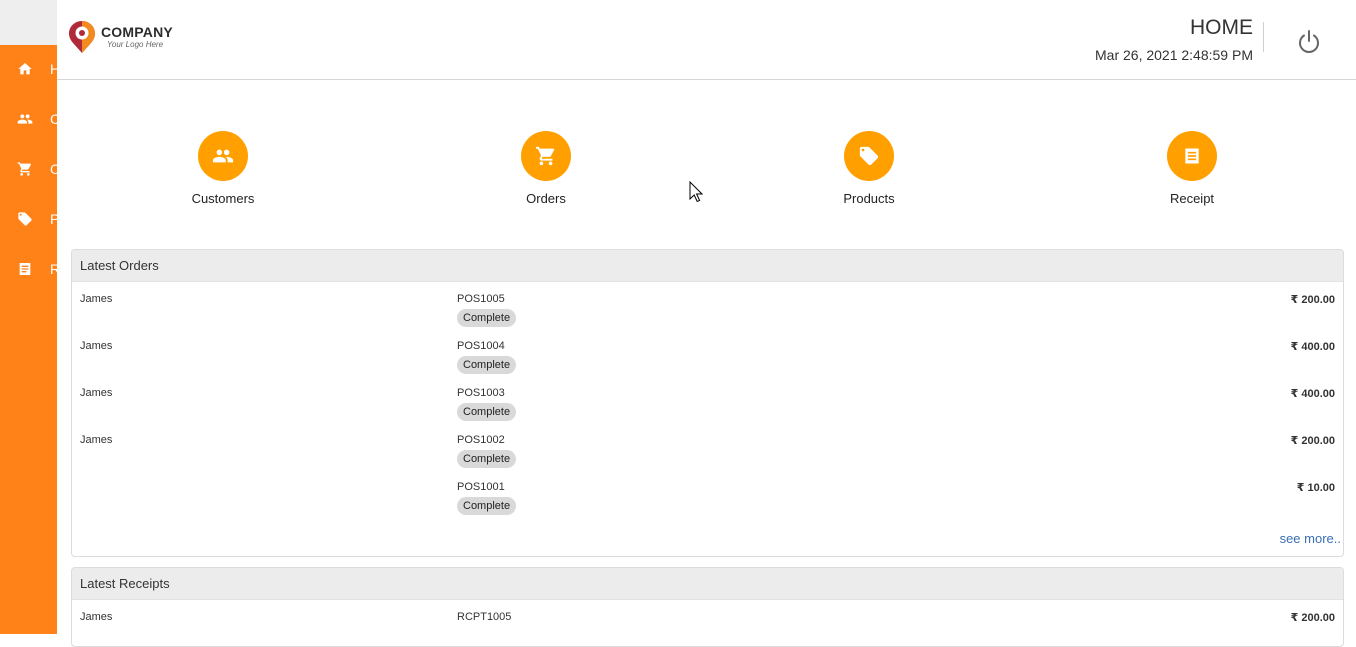  I want to click on order-id: POS1004, so click(481, 346).